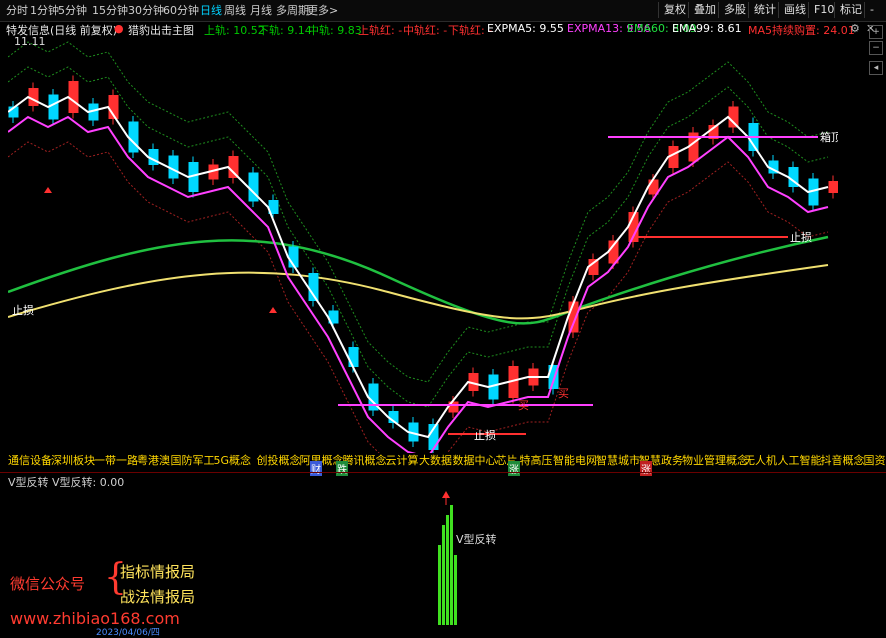  Describe the element at coordinates (128, 631) in the screenshot. I see `date-cursor: 2023/04/06/四` at that location.